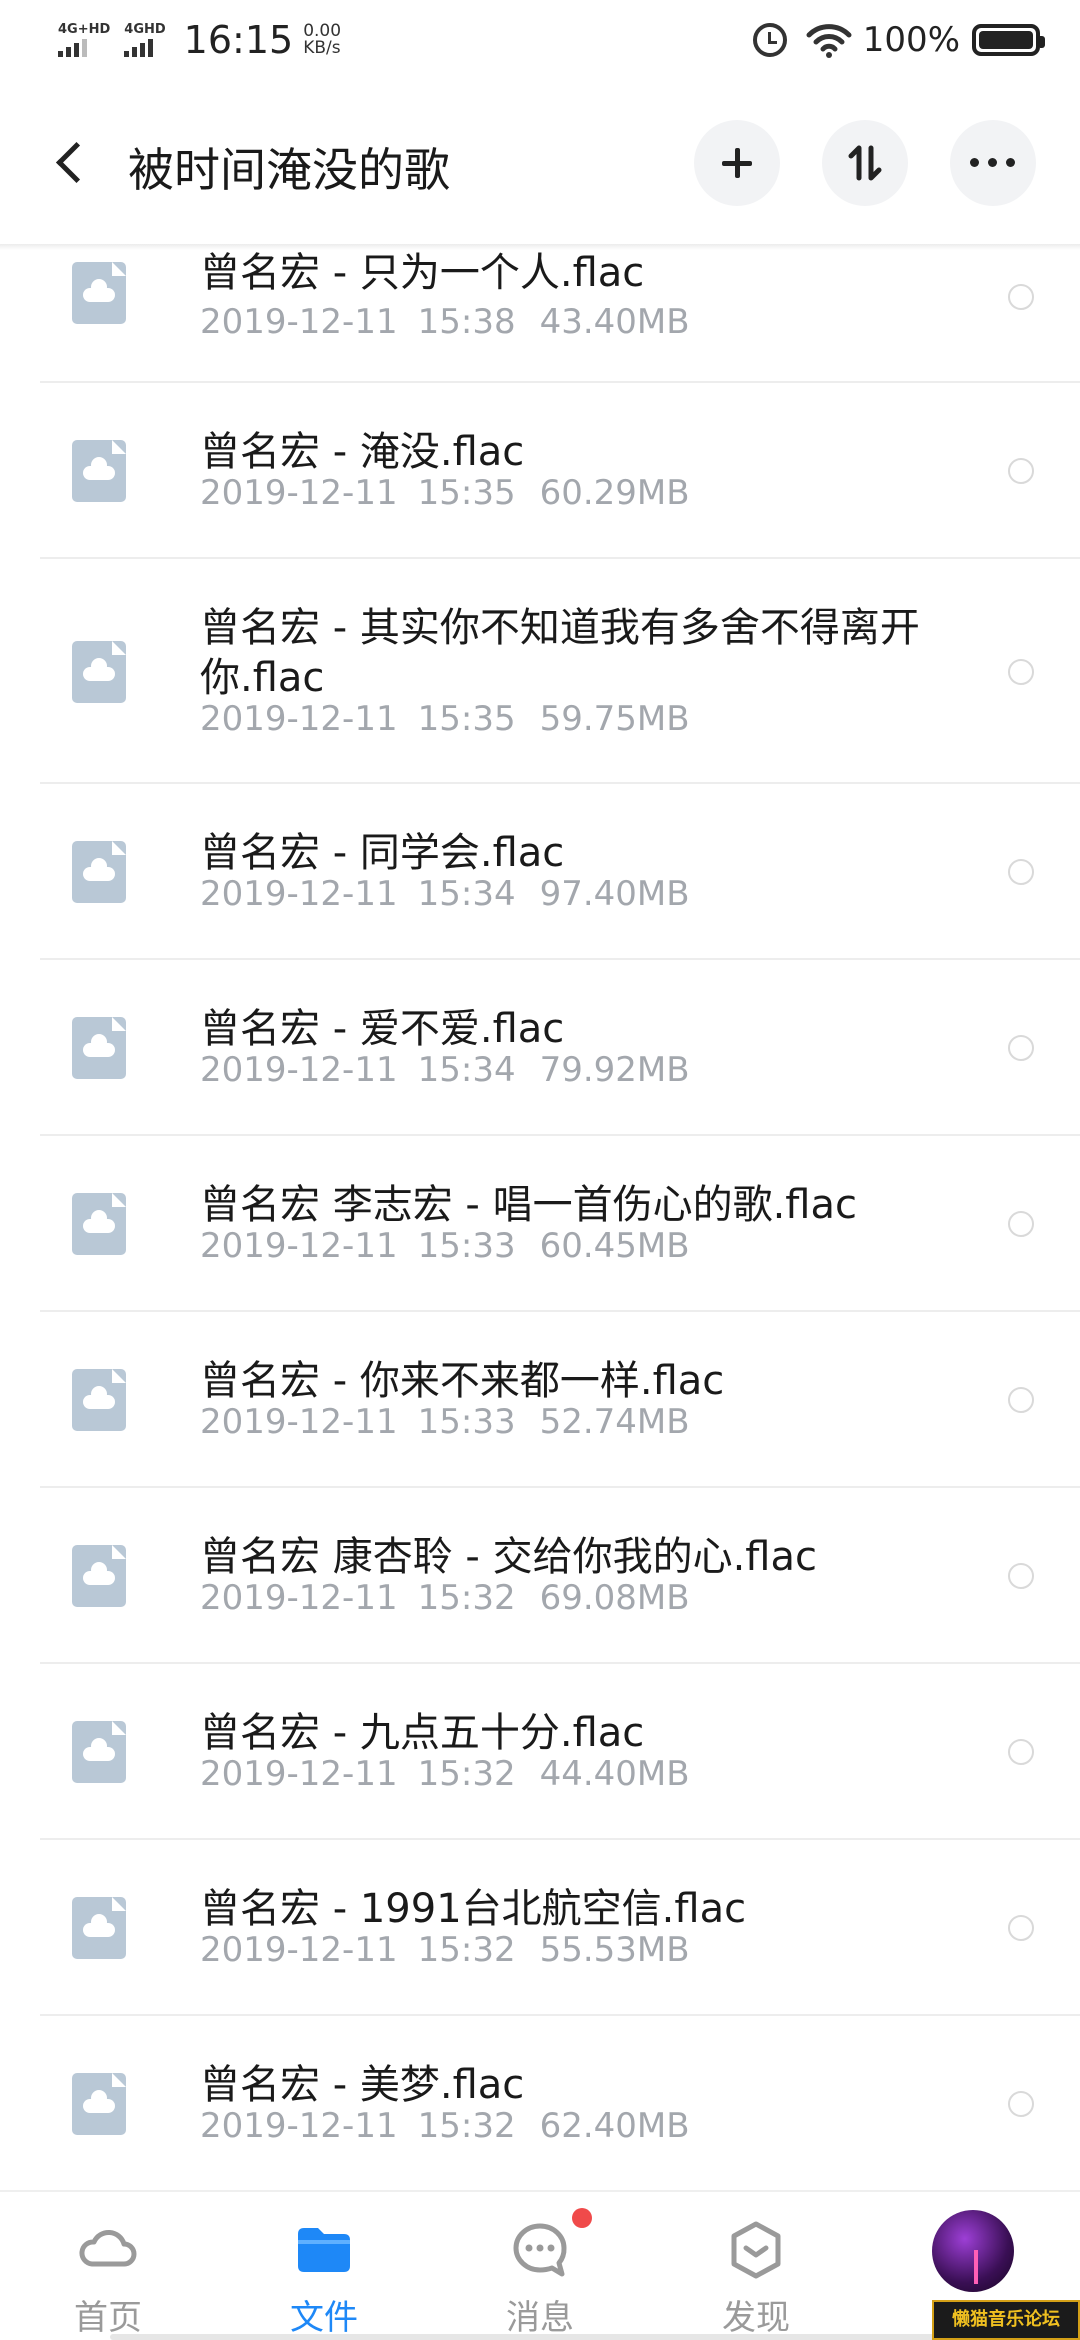 The width and height of the screenshot is (1080, 2340). Describe the element at coordinates (445, 894) in the screenshot. I see `file-meta: 2019-12-11 15:34 97.40MB` at that location.